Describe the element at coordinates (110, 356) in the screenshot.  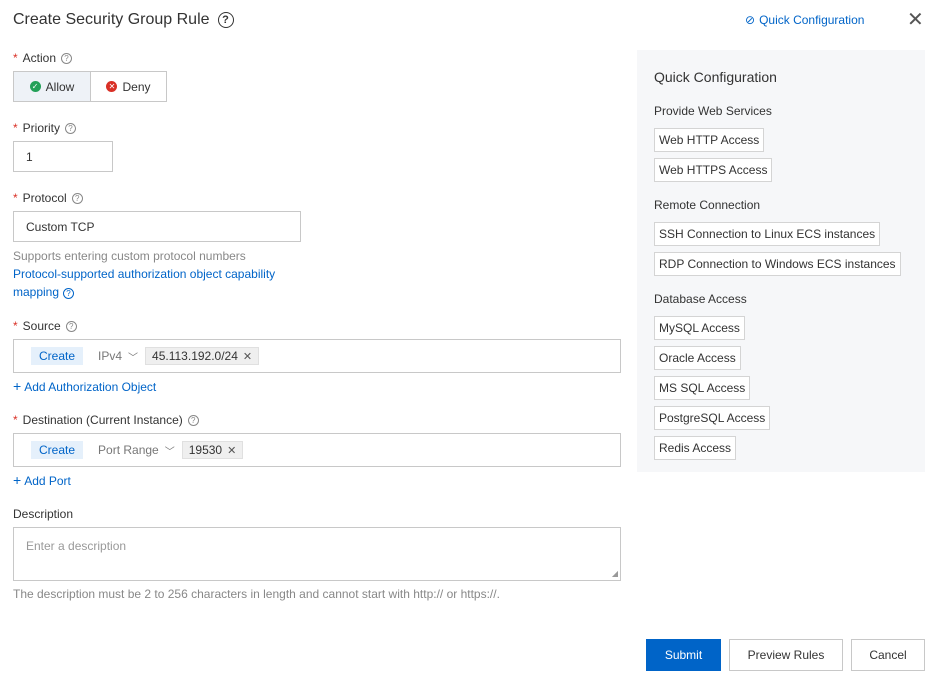
I see `ip-type-value: IPv4` at that location.